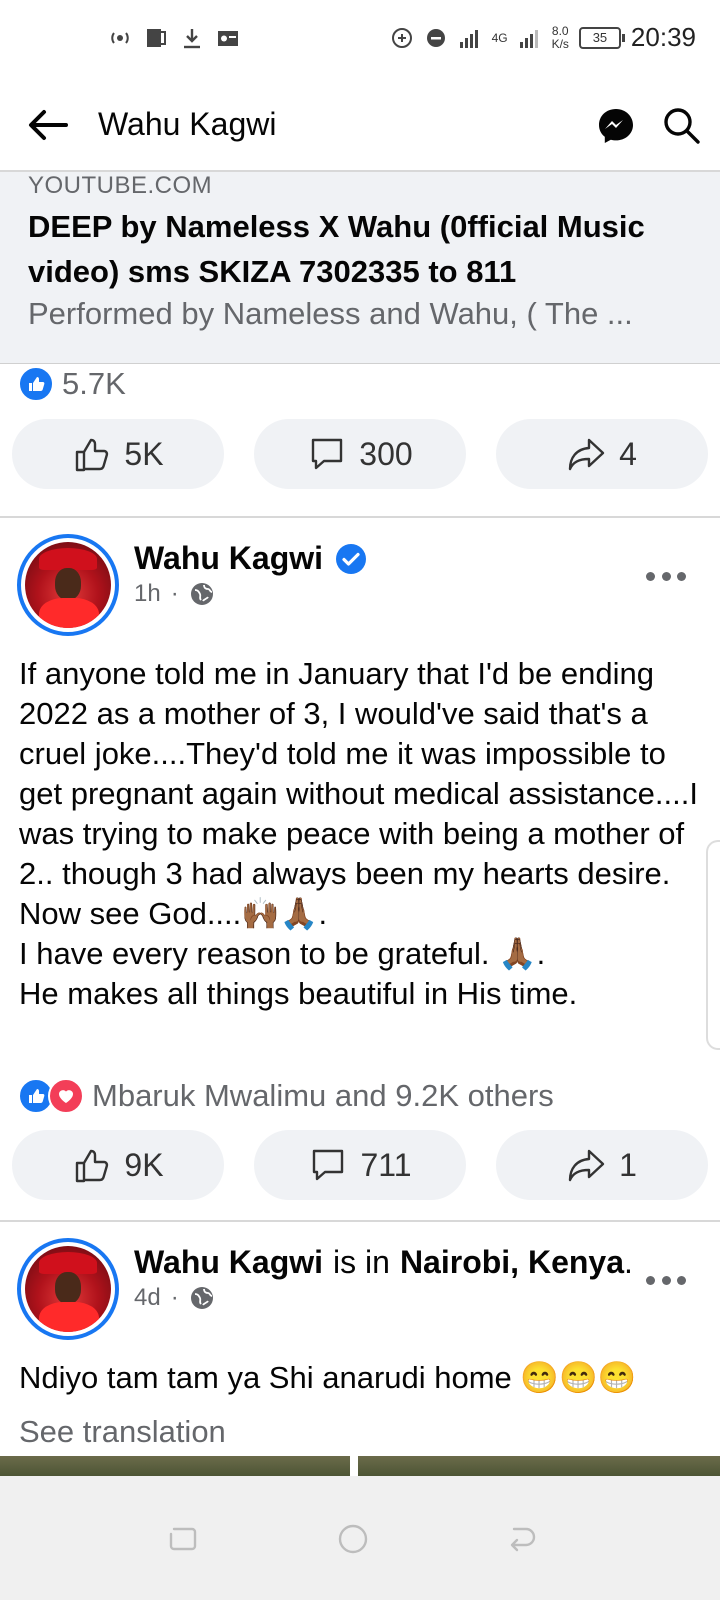 The image size is (720, 1600). Describe the element at coordinates (360, 126) in the screenshot. I see `app-bar: Wahu Kagwi` at that location.